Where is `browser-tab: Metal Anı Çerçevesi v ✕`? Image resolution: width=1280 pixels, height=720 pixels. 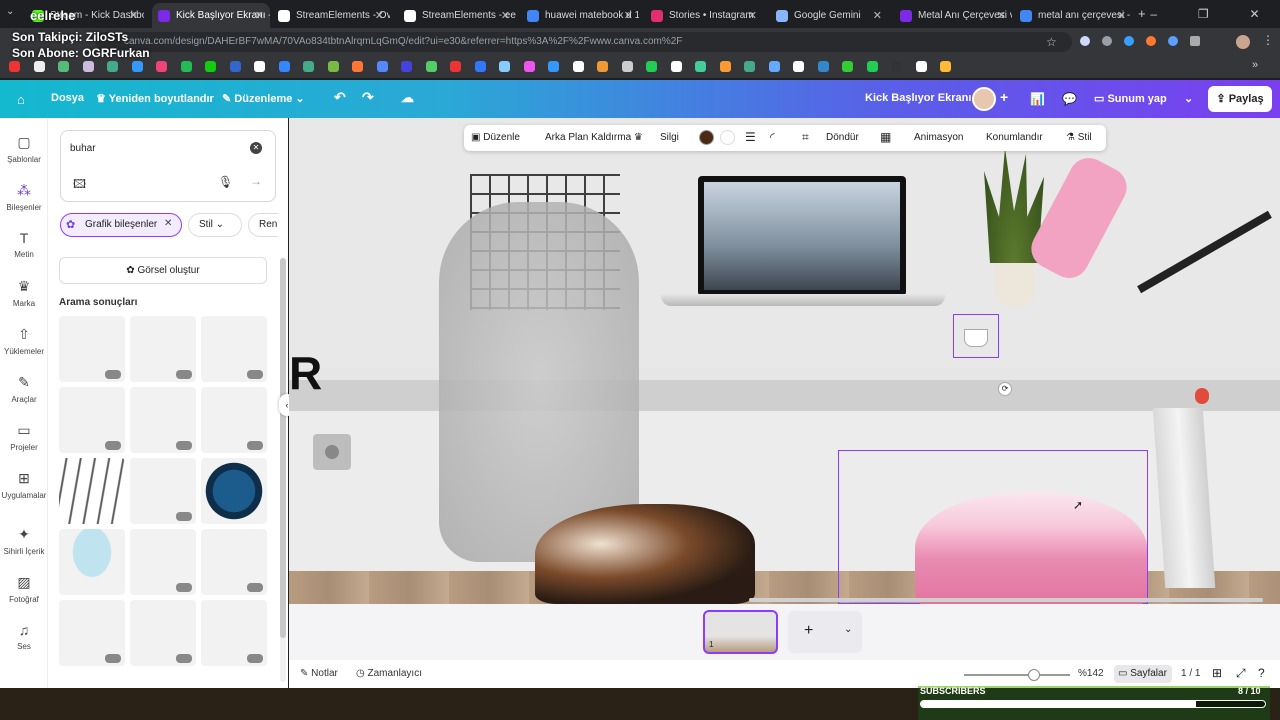
browser-tab: Metal Anı Çerçevesi v ✕ is located at coordinates (953, 15).